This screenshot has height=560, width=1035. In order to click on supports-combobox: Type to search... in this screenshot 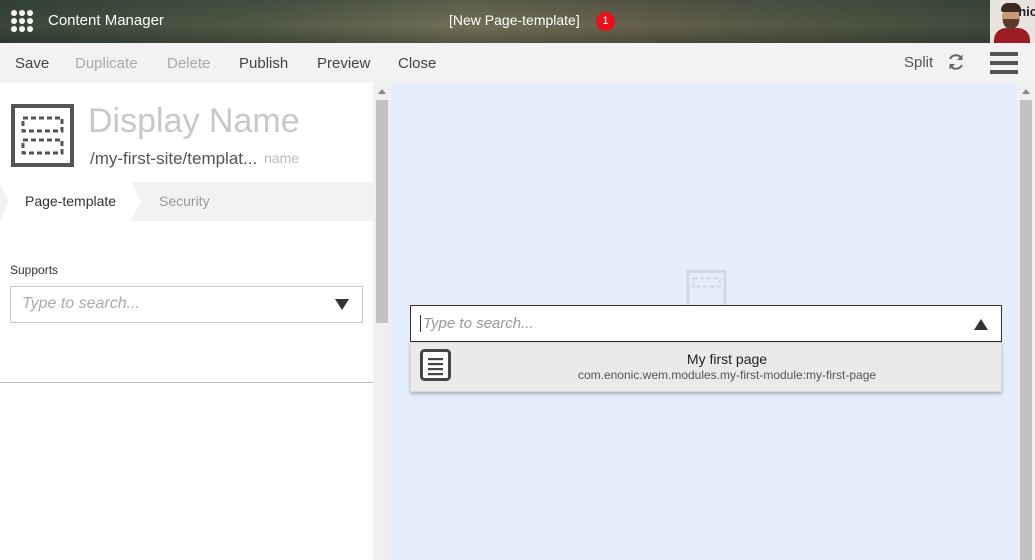, I will do `click(186, 304)`.